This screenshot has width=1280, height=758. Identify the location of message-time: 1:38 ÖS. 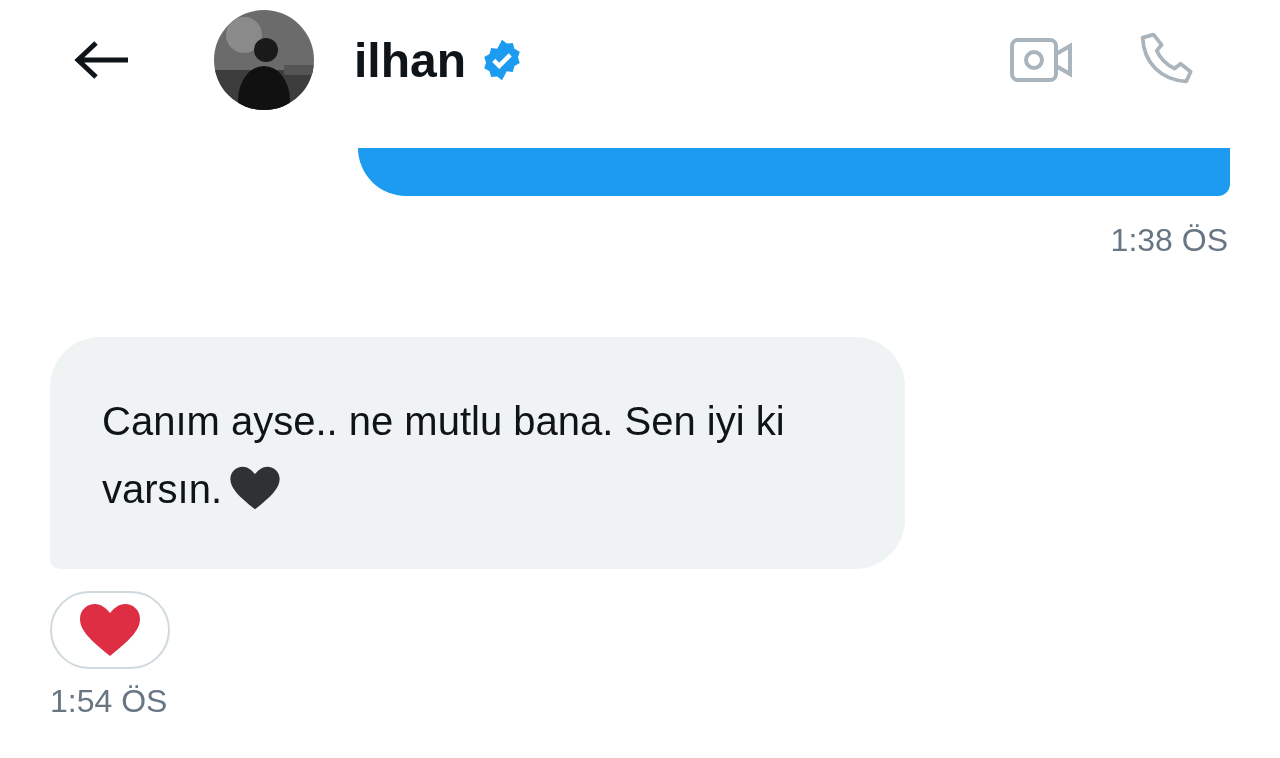
(1168, 240).